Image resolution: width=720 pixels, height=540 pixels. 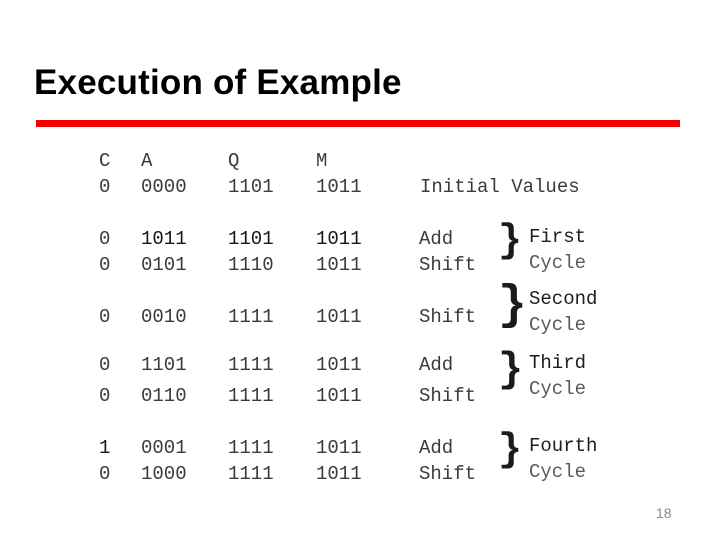 I want to click on table-row: 0 0010 1111 1011 Shift, so click(x=360, y=317).